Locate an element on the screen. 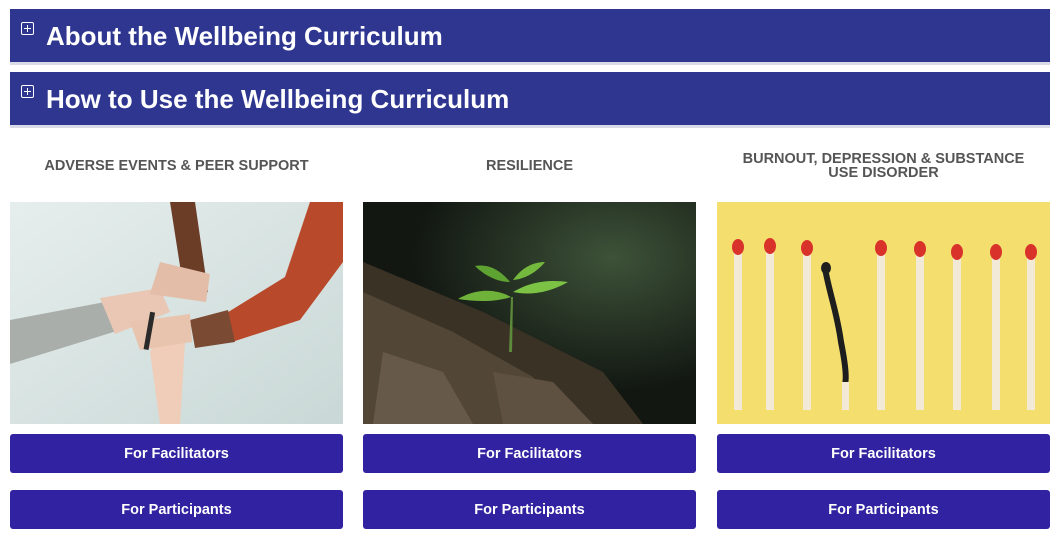 This screenshot has width=1060, height=540. accordion-how-to-use: How to Use the Wellbeing Curriculum is located at coordinates (530, 100).